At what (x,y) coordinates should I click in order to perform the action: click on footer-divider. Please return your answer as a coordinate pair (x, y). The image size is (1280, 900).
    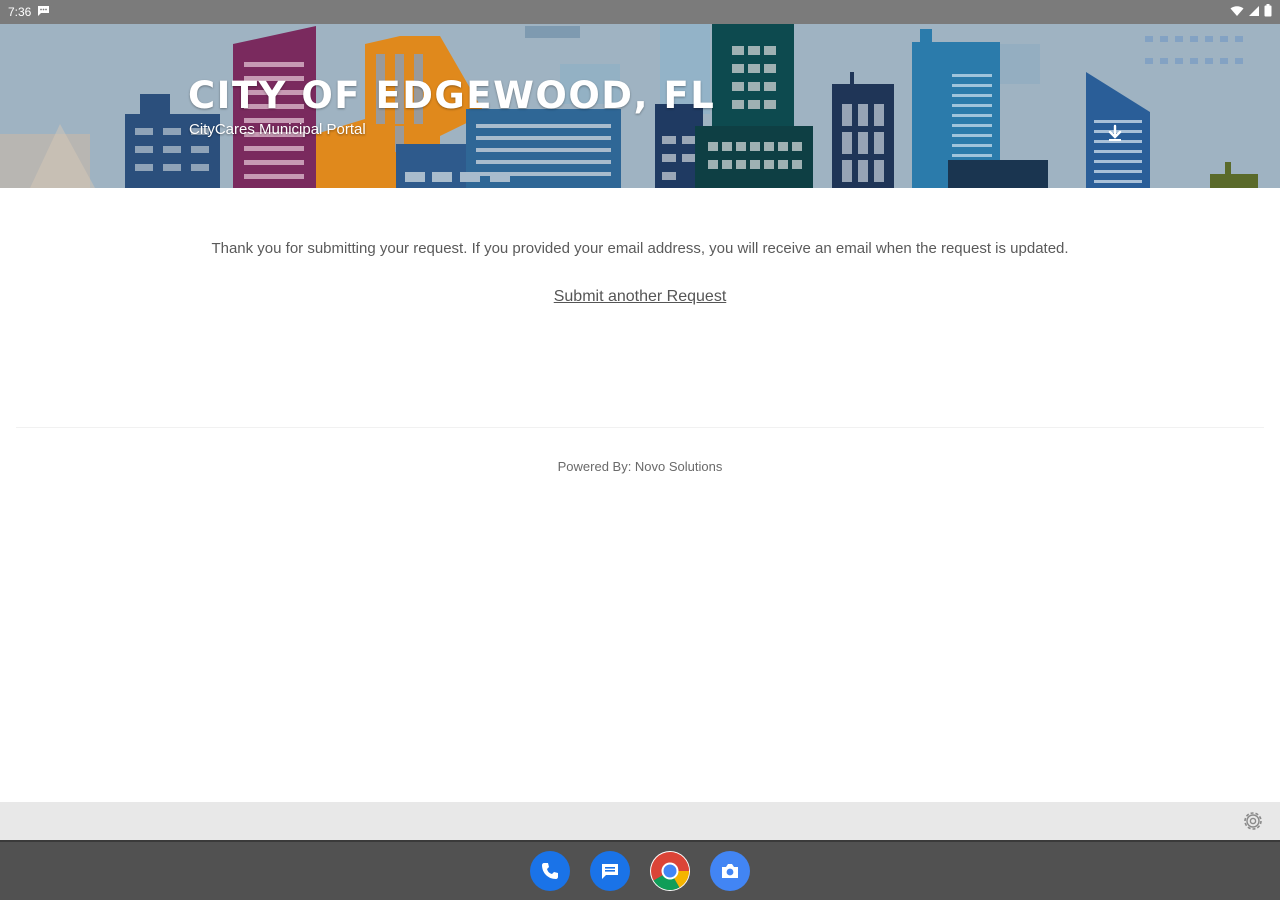
    Looking at the image, I should click on (640, 427).